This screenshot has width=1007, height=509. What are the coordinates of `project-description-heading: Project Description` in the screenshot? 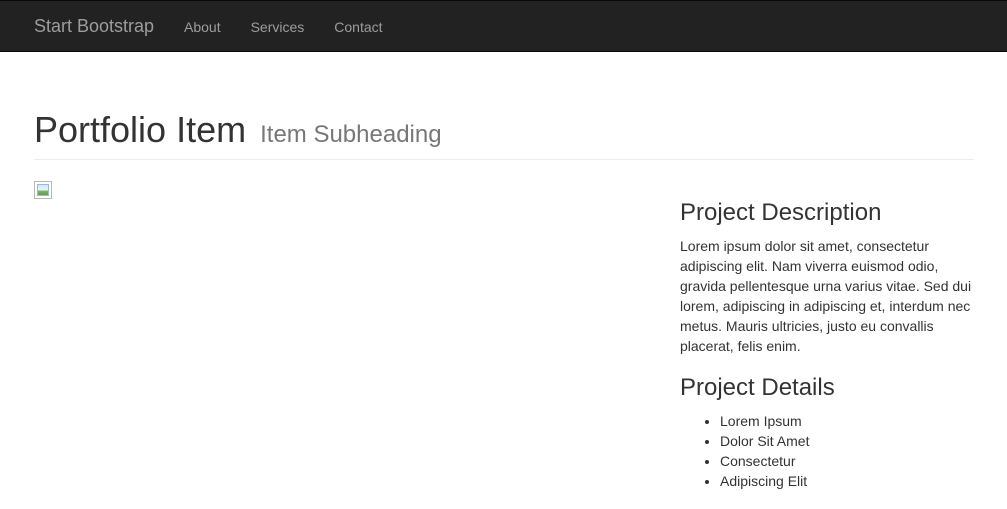 It's located at (781, 212).